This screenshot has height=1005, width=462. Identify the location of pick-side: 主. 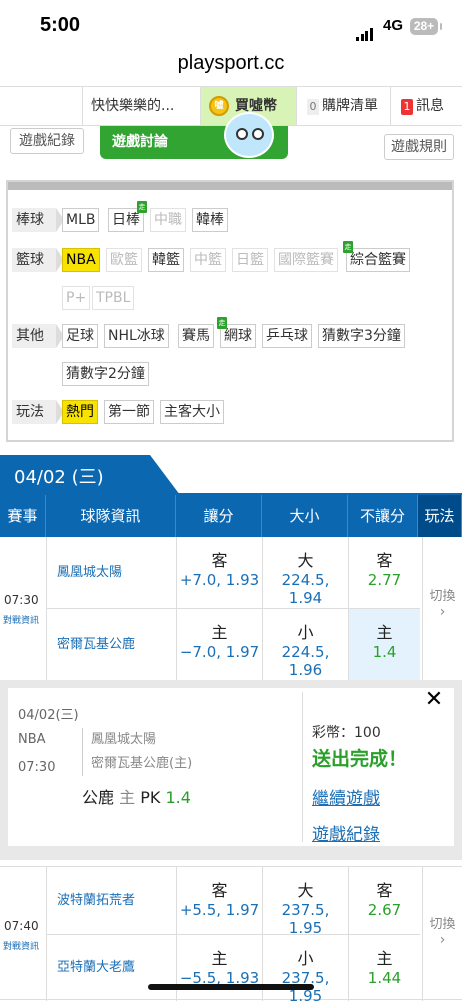
(127, 797).